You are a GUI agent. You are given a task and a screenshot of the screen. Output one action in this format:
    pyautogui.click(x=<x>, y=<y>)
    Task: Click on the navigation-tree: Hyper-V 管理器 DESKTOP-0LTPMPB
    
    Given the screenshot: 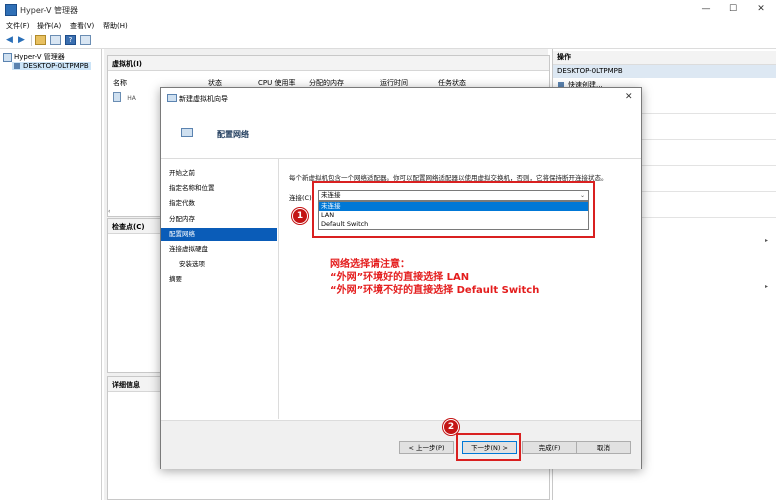 What is the action you would take?
    pyautogui.click(x=51, y=274)
    